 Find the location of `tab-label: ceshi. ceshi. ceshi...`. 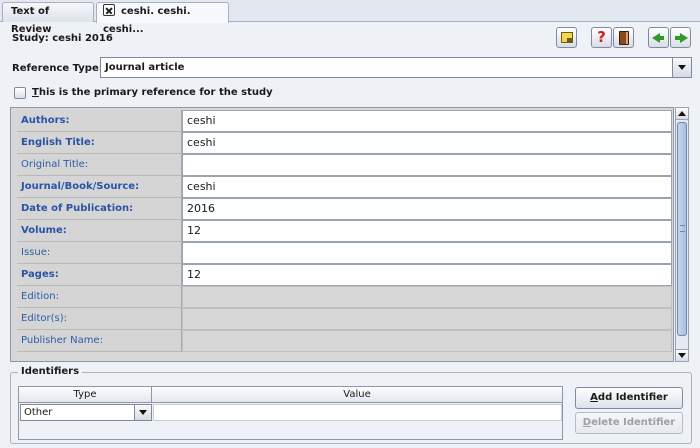

tab-label: ceshi. ceshi. ceshi... is located at coordinates (147, 20).